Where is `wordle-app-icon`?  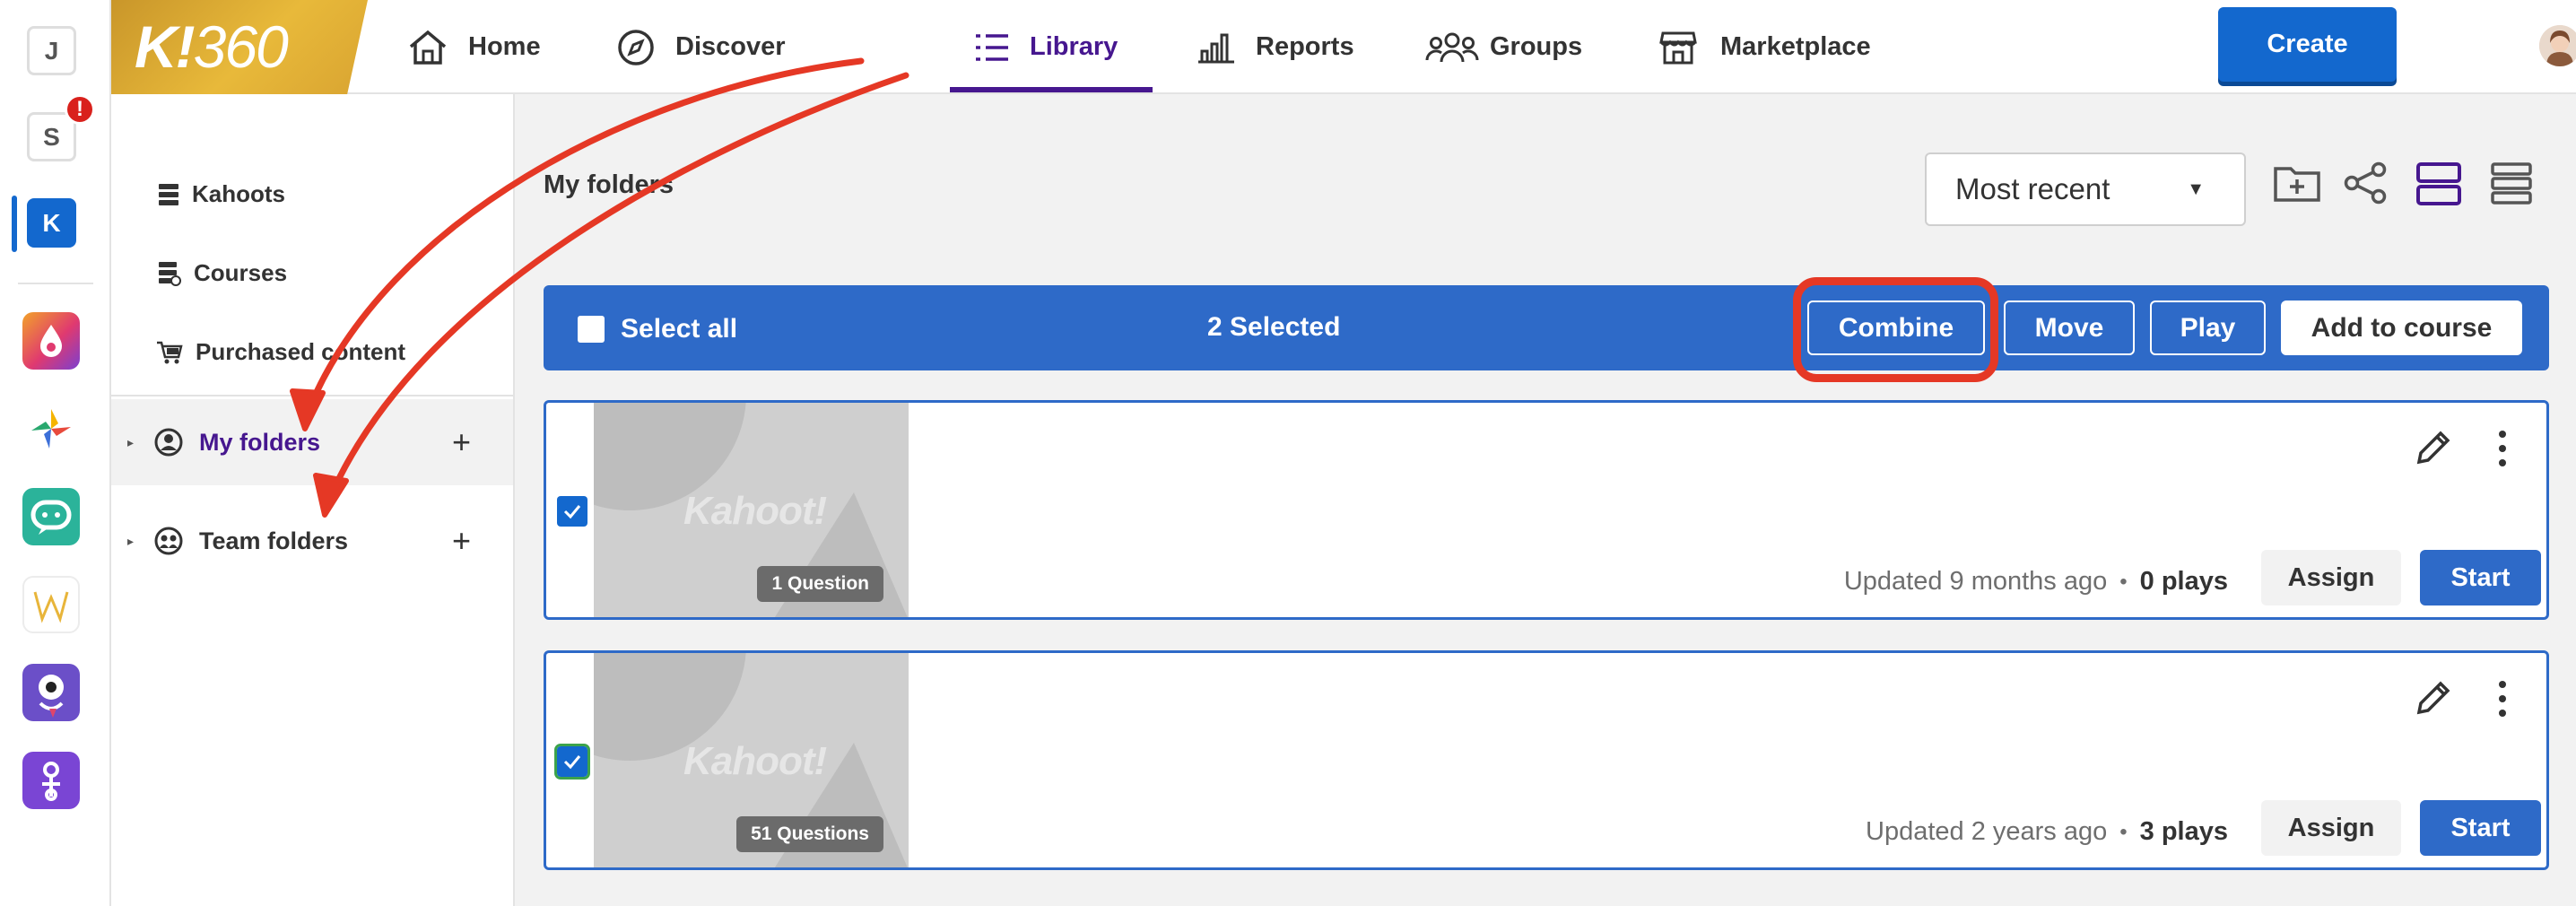
wordle-app-icon is located at coordinates (51, 604).